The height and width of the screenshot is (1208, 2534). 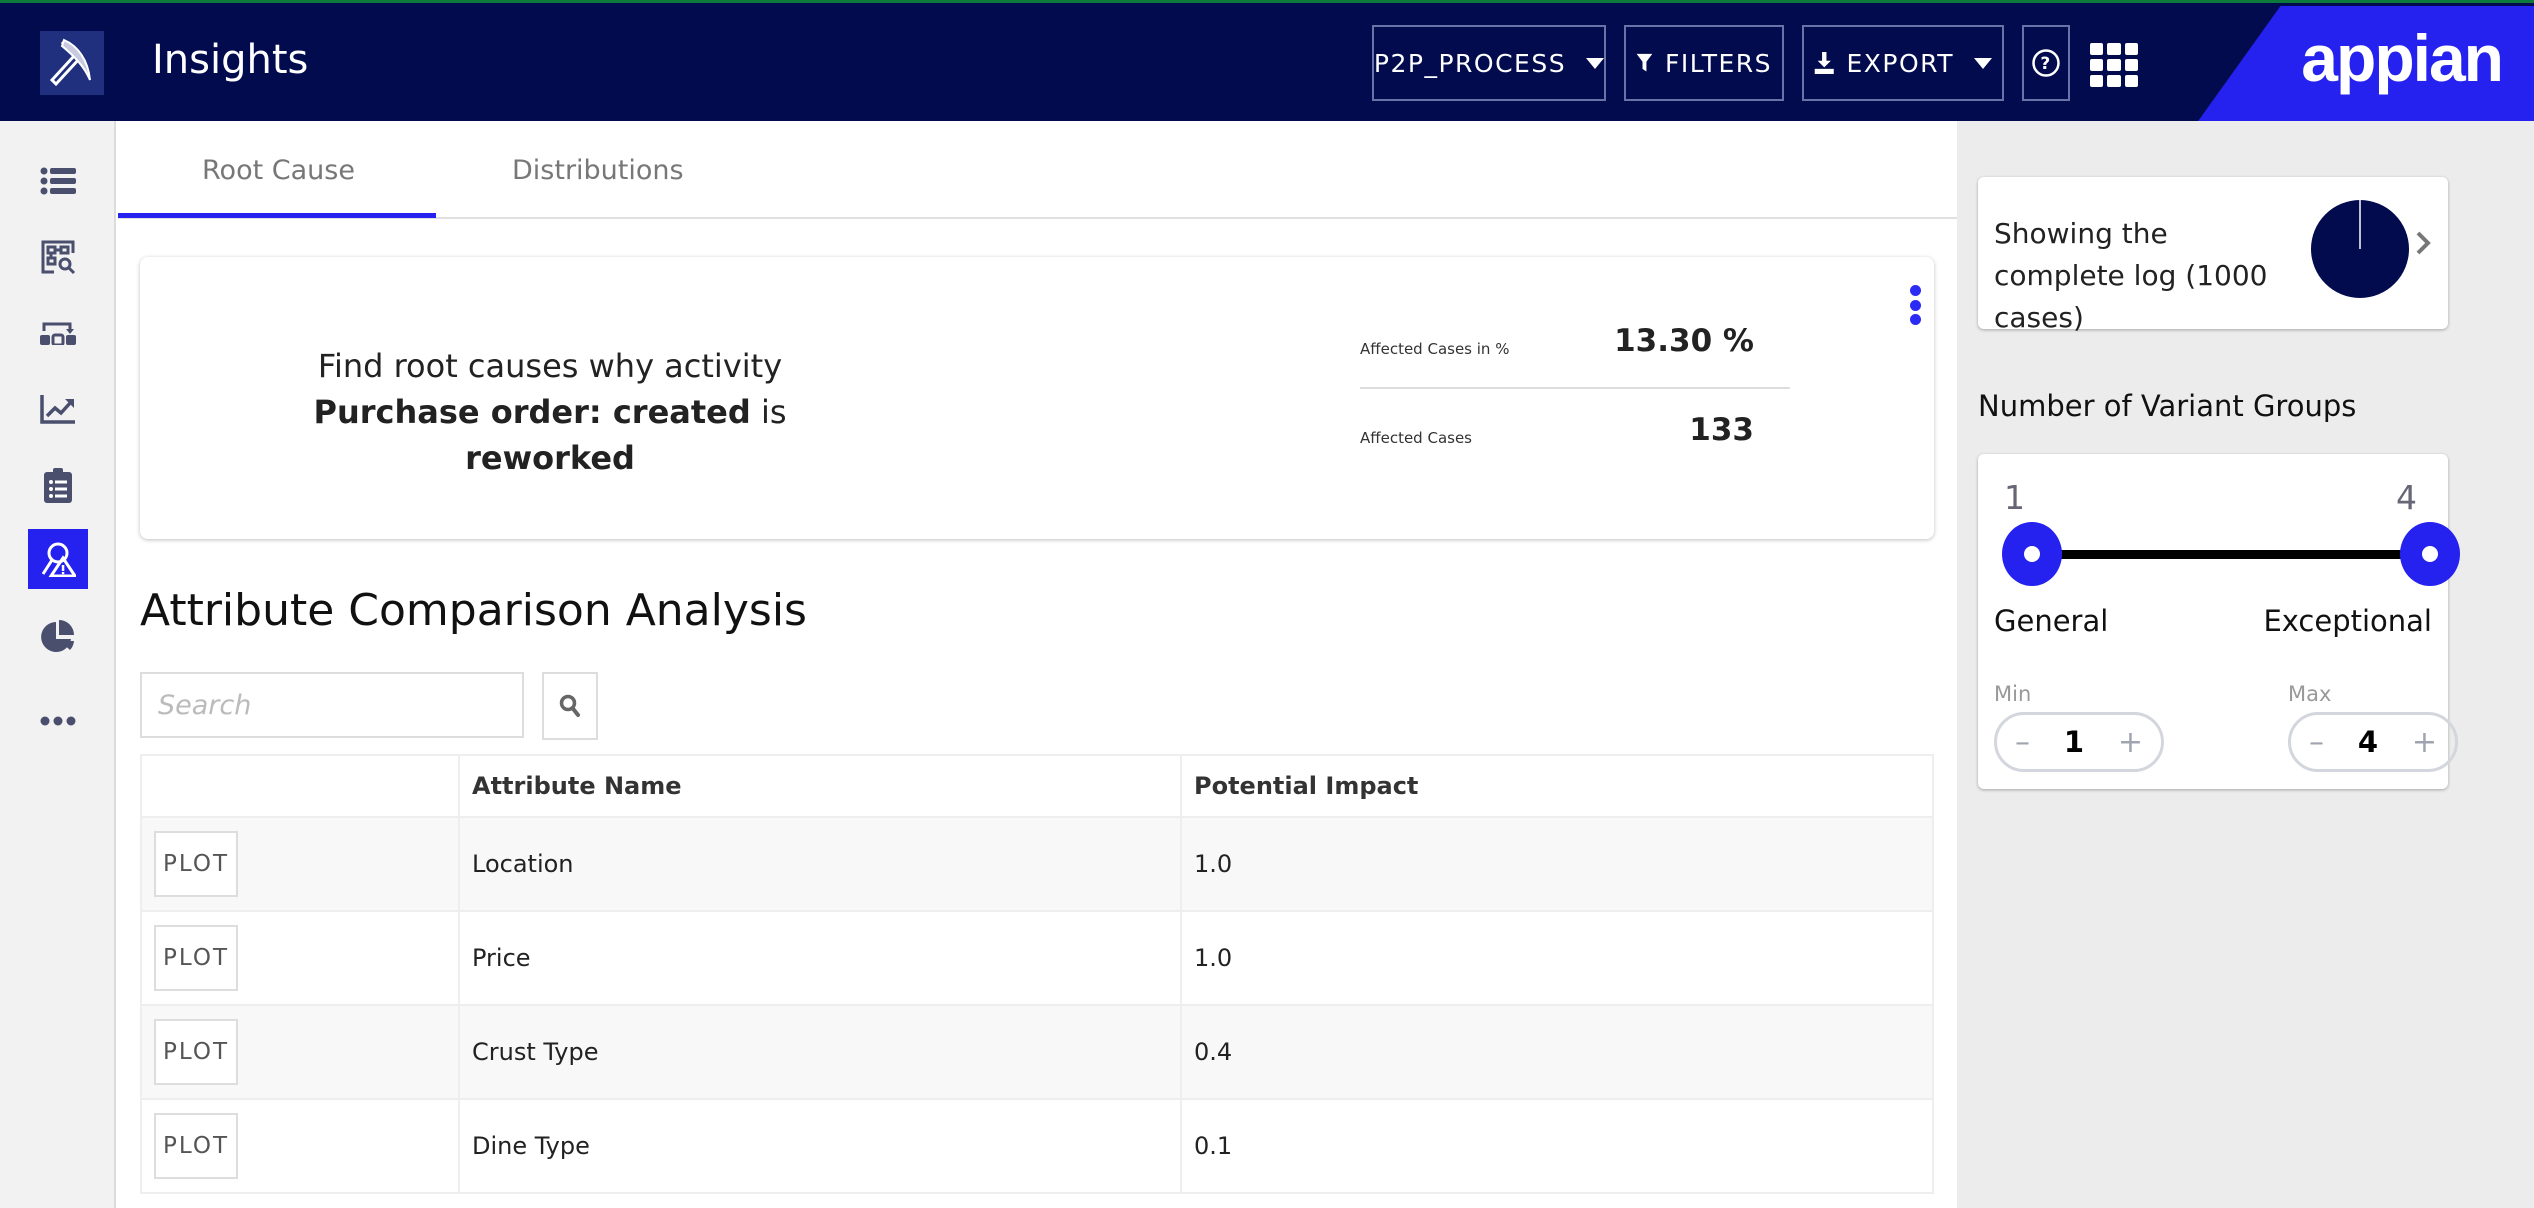 What do you see at coordinates (820, 1146) in the screenshot?
I see `attribute-name-cell: Dine Type` at bounding box center [820, 1146].